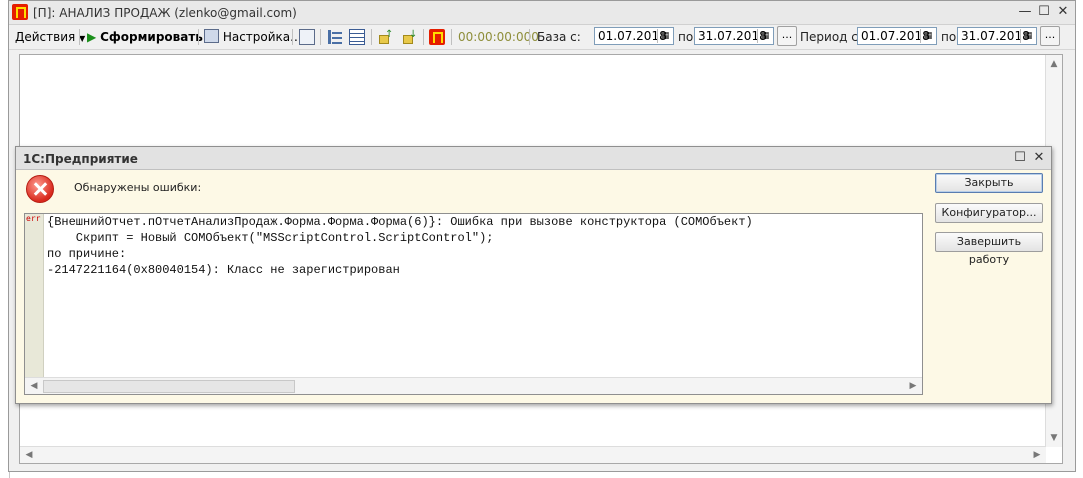 Image resolution: width=1083 pixels, height=478 pixels. I want to click on error-gutter: err, so click(34, 296).